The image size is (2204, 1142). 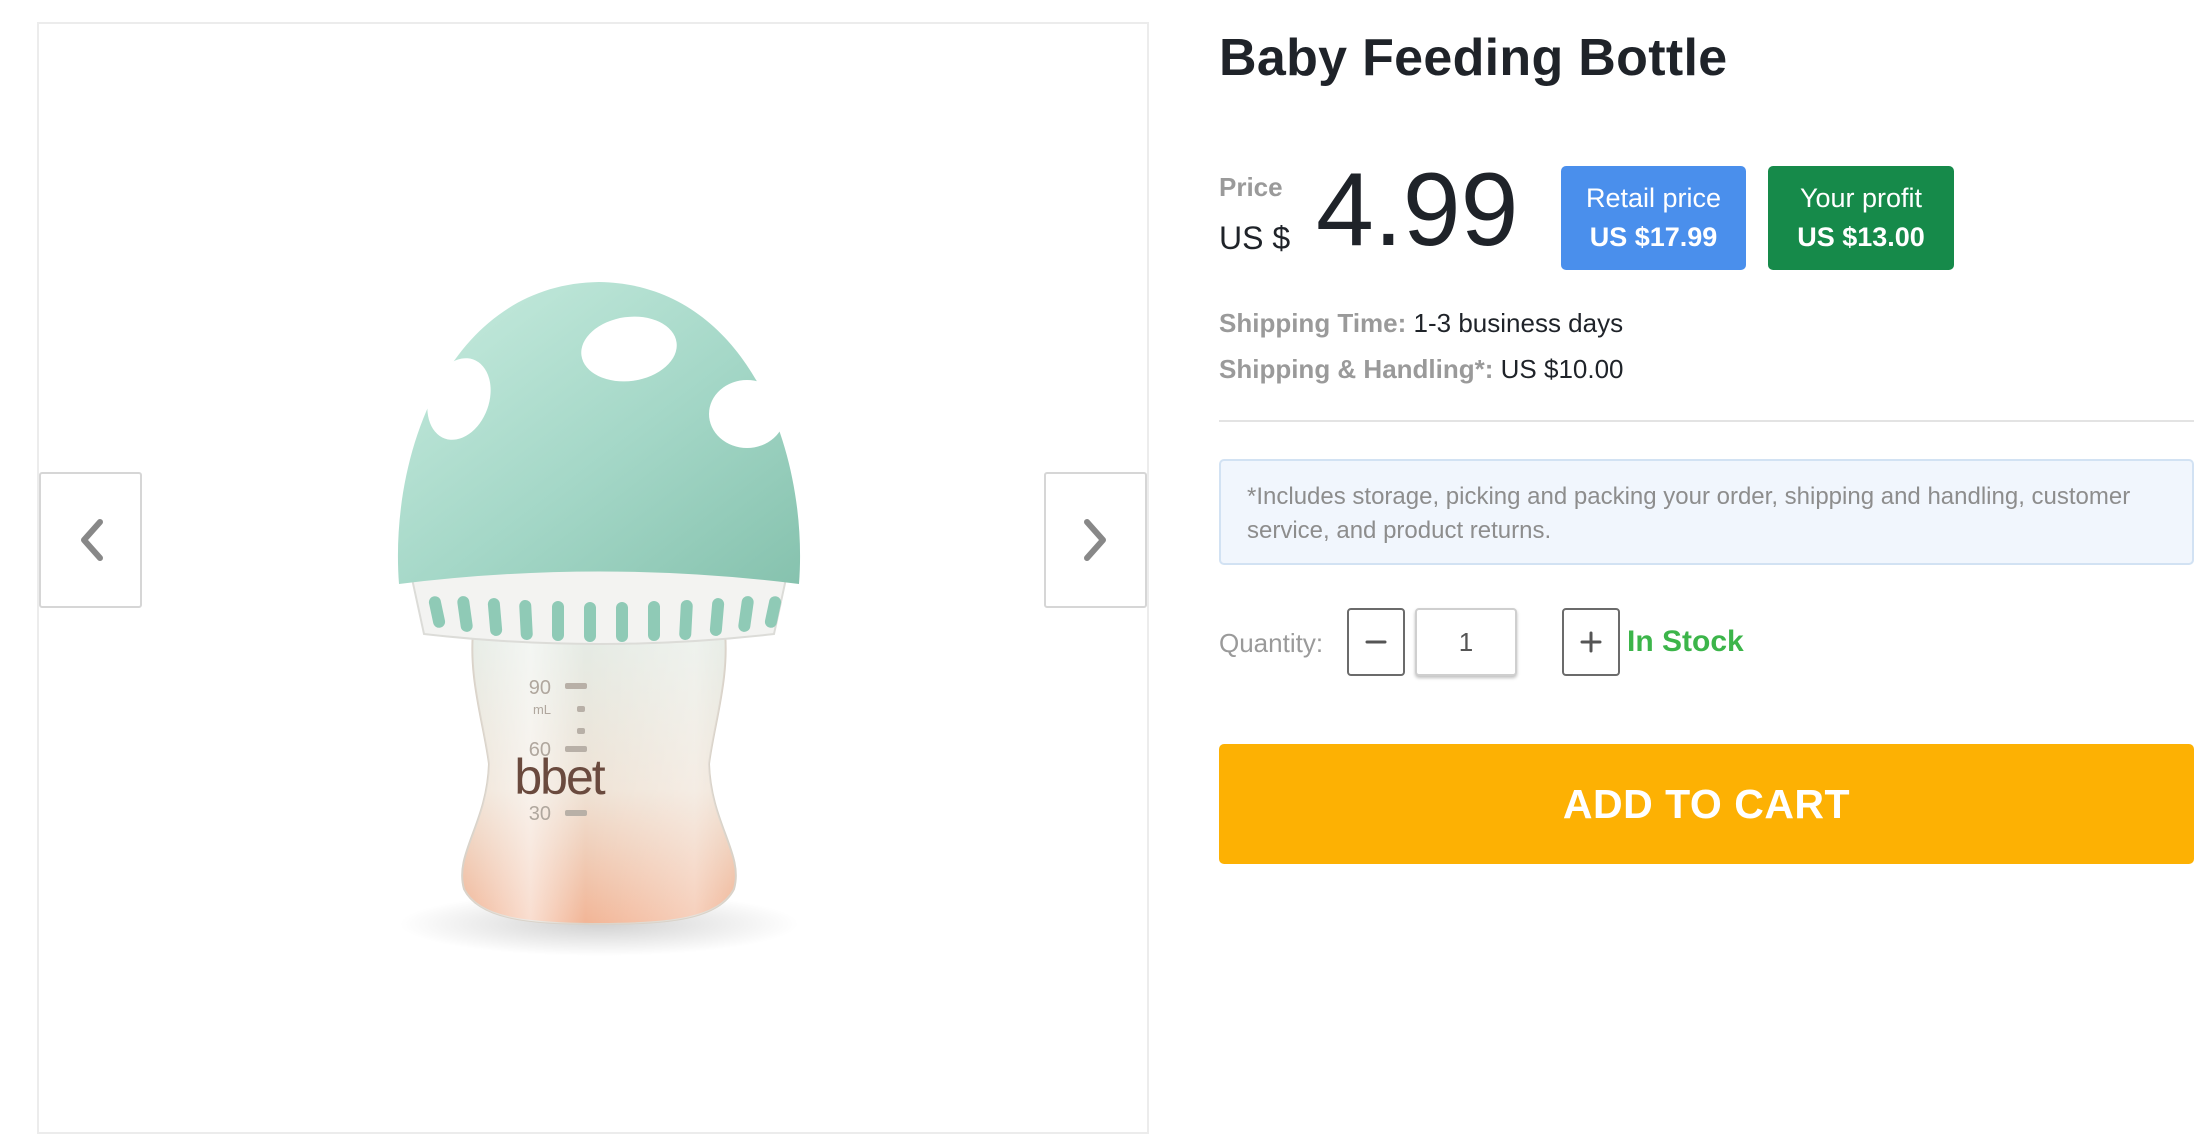 I want to click on shipping-time-value: 1-3 business days, so click(x=1518, y=323).